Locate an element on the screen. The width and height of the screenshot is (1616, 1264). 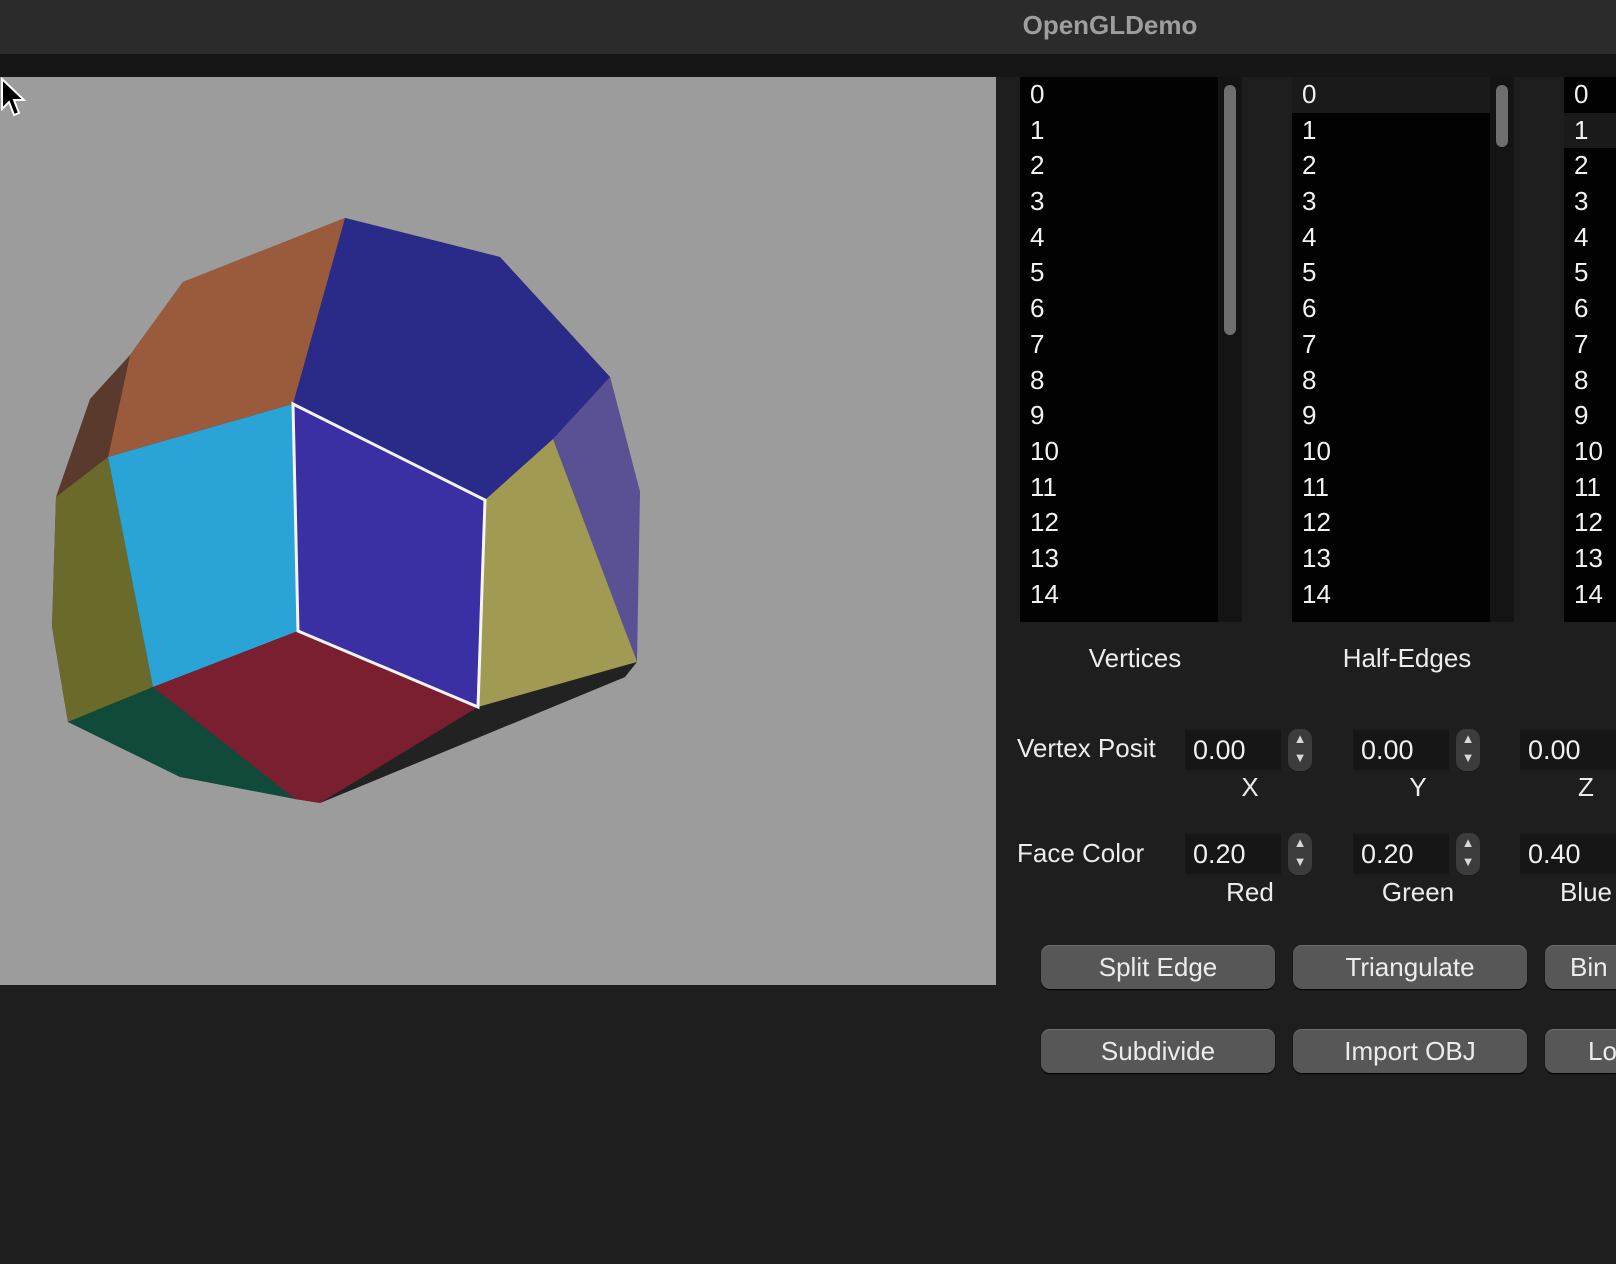
half-edges-list: 0 1 2 3 4 5 6 7 8 9 10 11 12 13 14 is located at coordinates (1391, 349).